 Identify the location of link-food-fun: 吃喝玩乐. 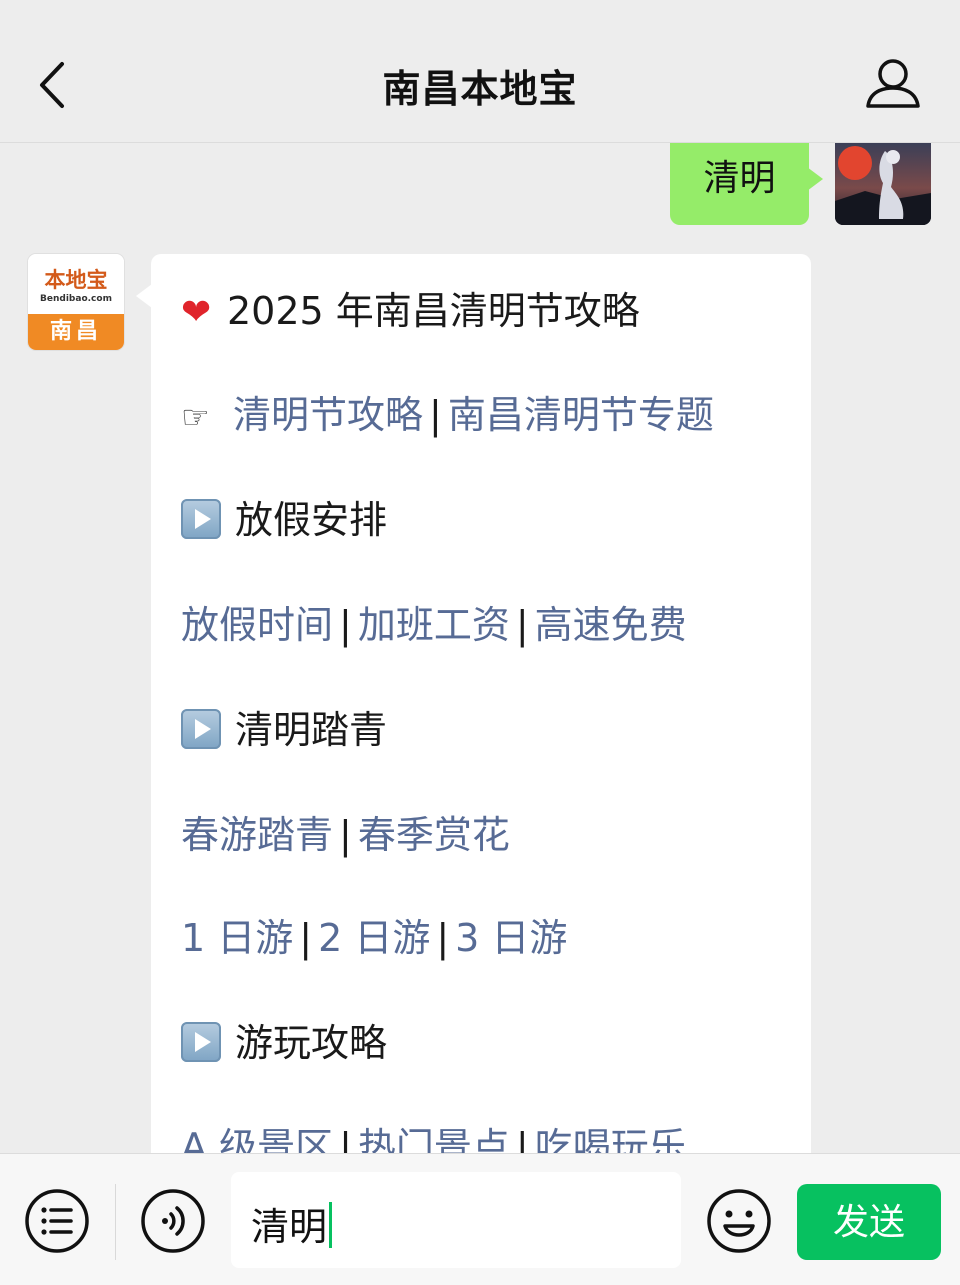
(611, 1139).